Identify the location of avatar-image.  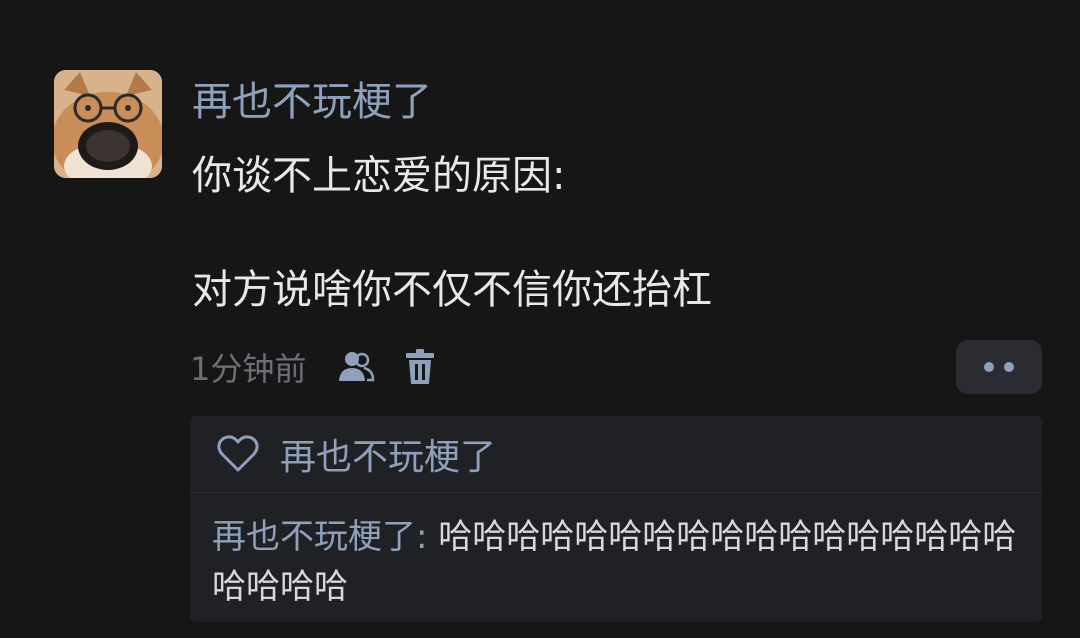
(108, 124).